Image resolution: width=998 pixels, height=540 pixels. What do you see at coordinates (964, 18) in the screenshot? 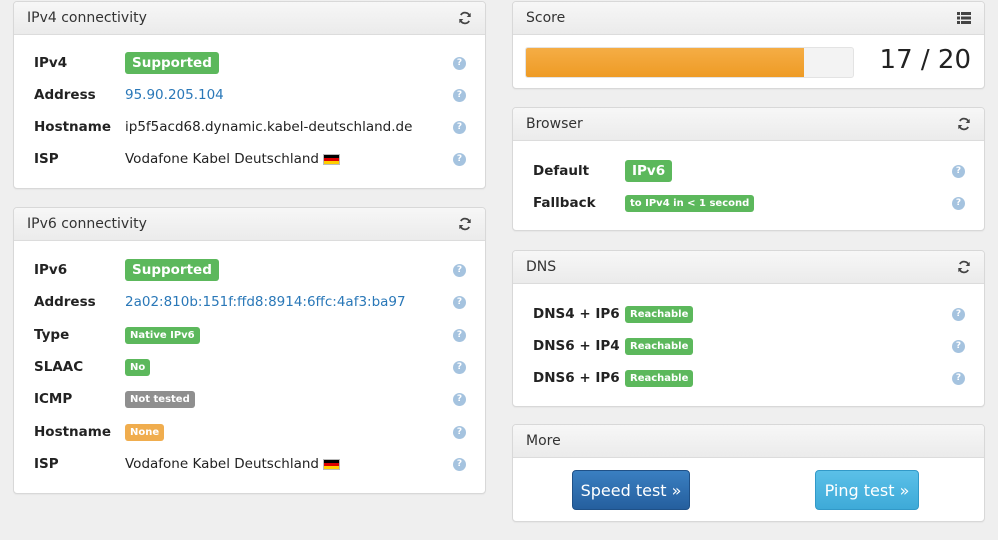
I see `list-icon` at bounding box center [964, 18].